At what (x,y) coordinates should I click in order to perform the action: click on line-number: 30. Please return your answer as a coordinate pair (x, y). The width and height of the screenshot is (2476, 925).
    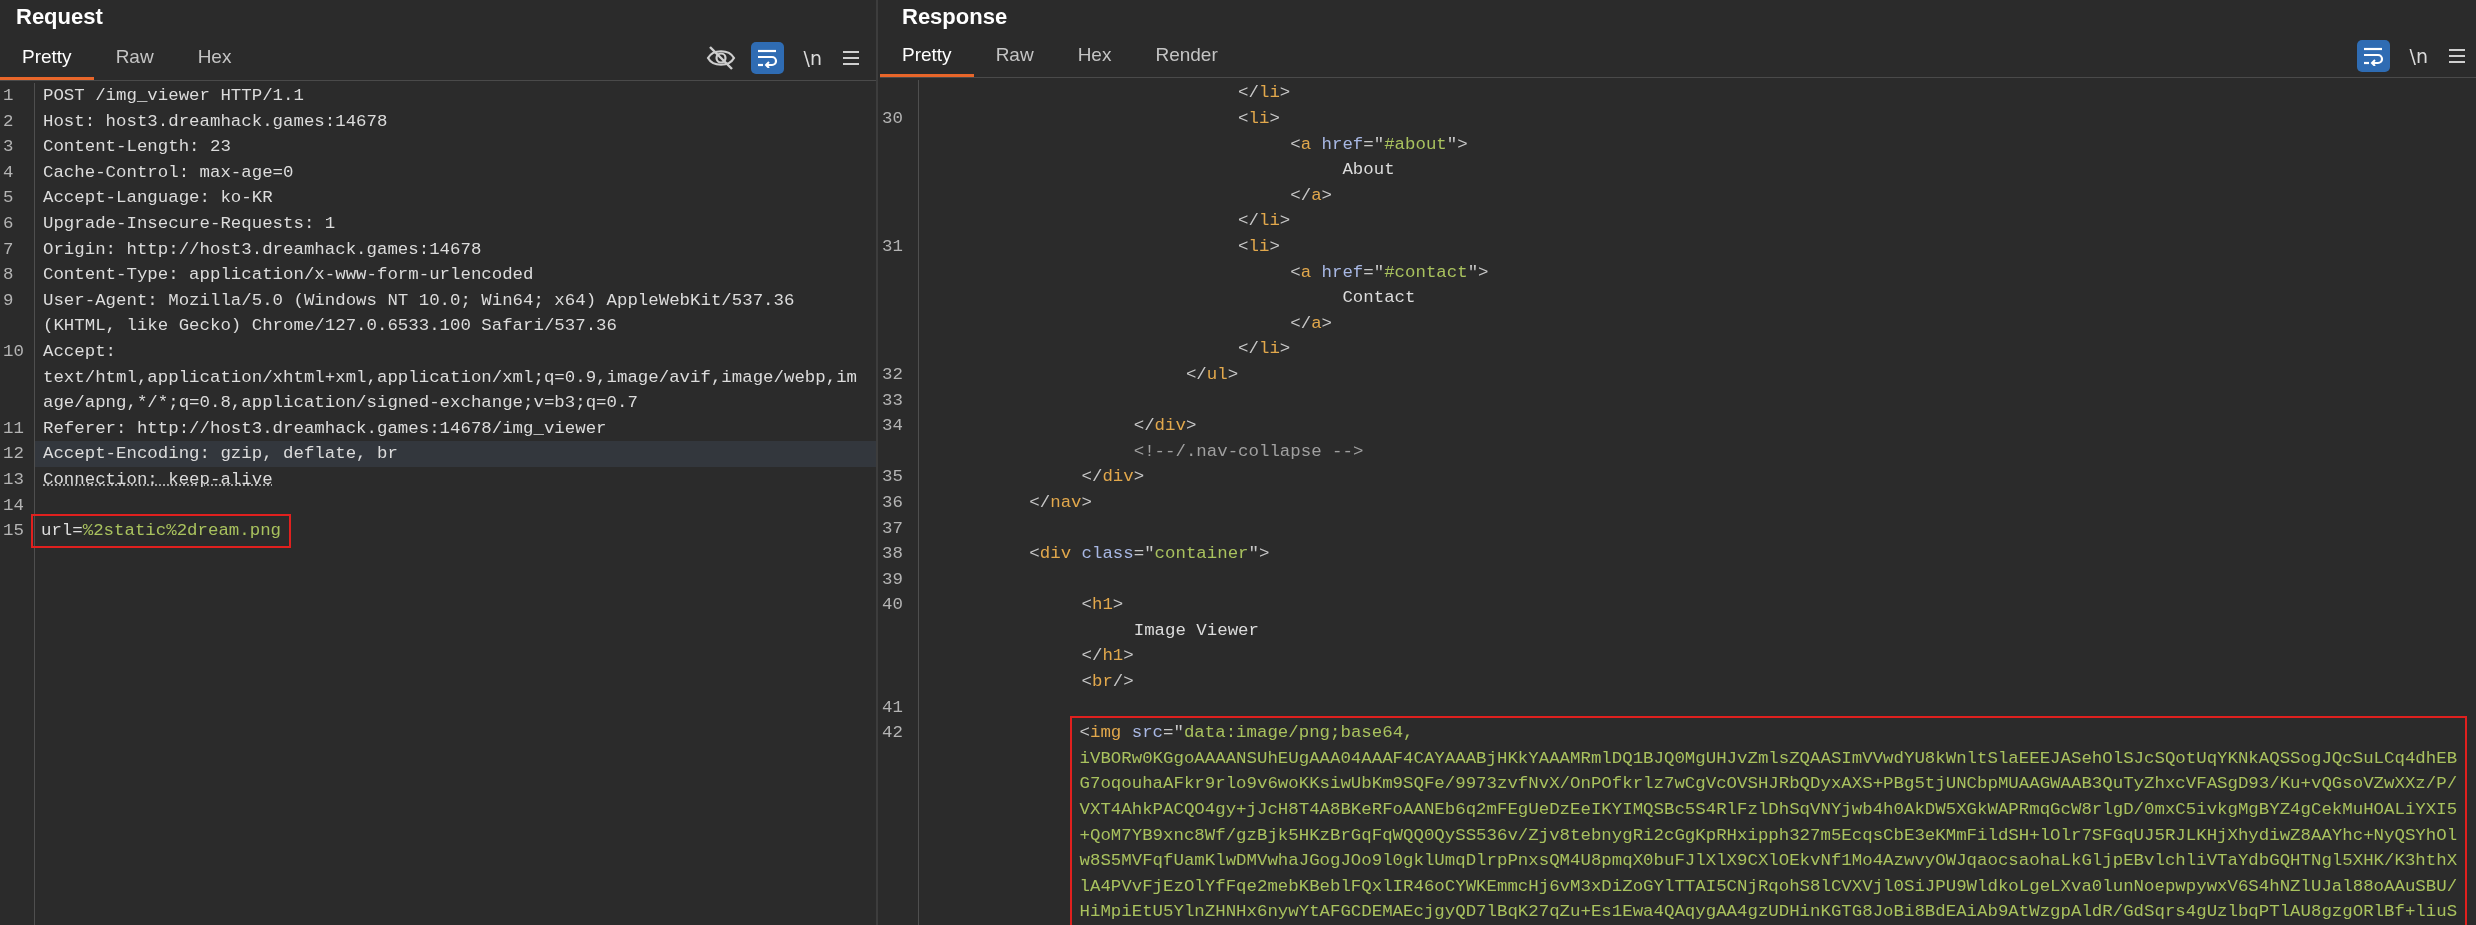
    Looking at the image, I should click on (892, 118).